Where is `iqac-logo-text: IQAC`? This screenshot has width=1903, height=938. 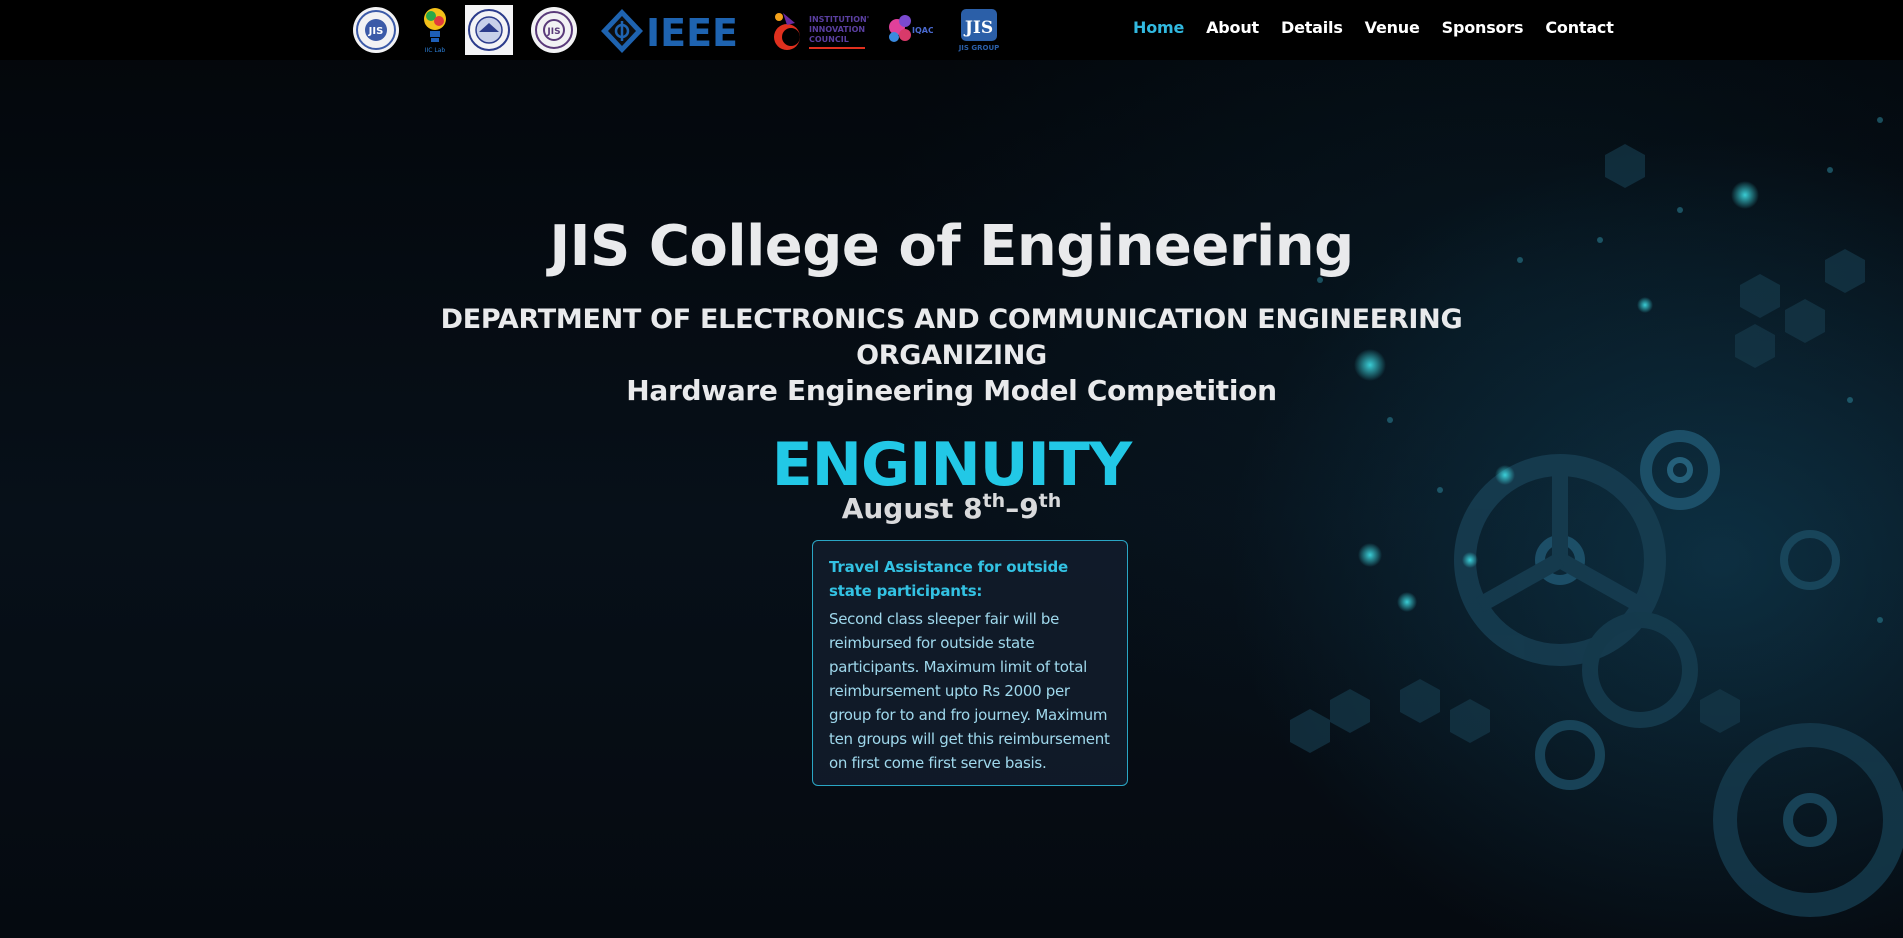 iqac-logo-text: IQAC is located at coordinates (922, 30).